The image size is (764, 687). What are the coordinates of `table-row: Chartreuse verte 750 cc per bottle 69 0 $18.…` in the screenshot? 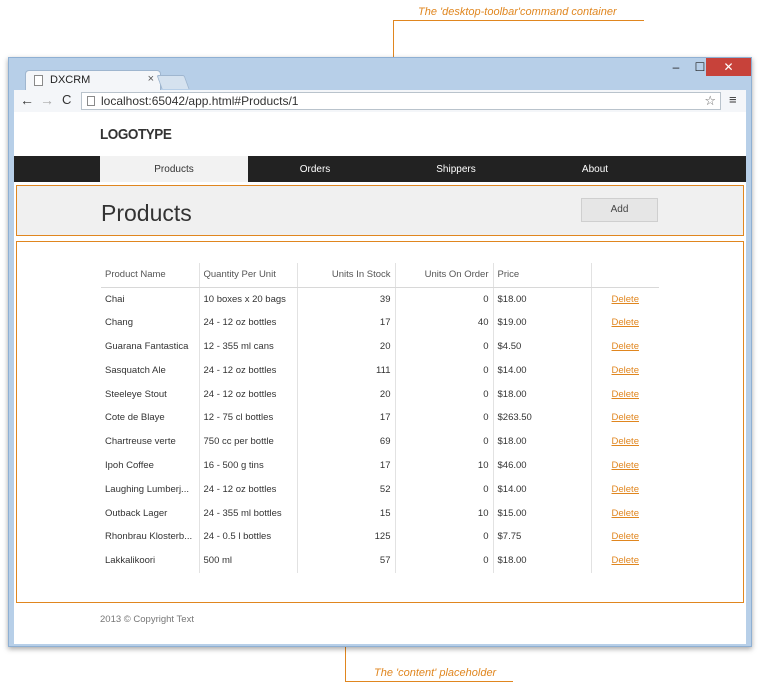 It's located at (380, 441).